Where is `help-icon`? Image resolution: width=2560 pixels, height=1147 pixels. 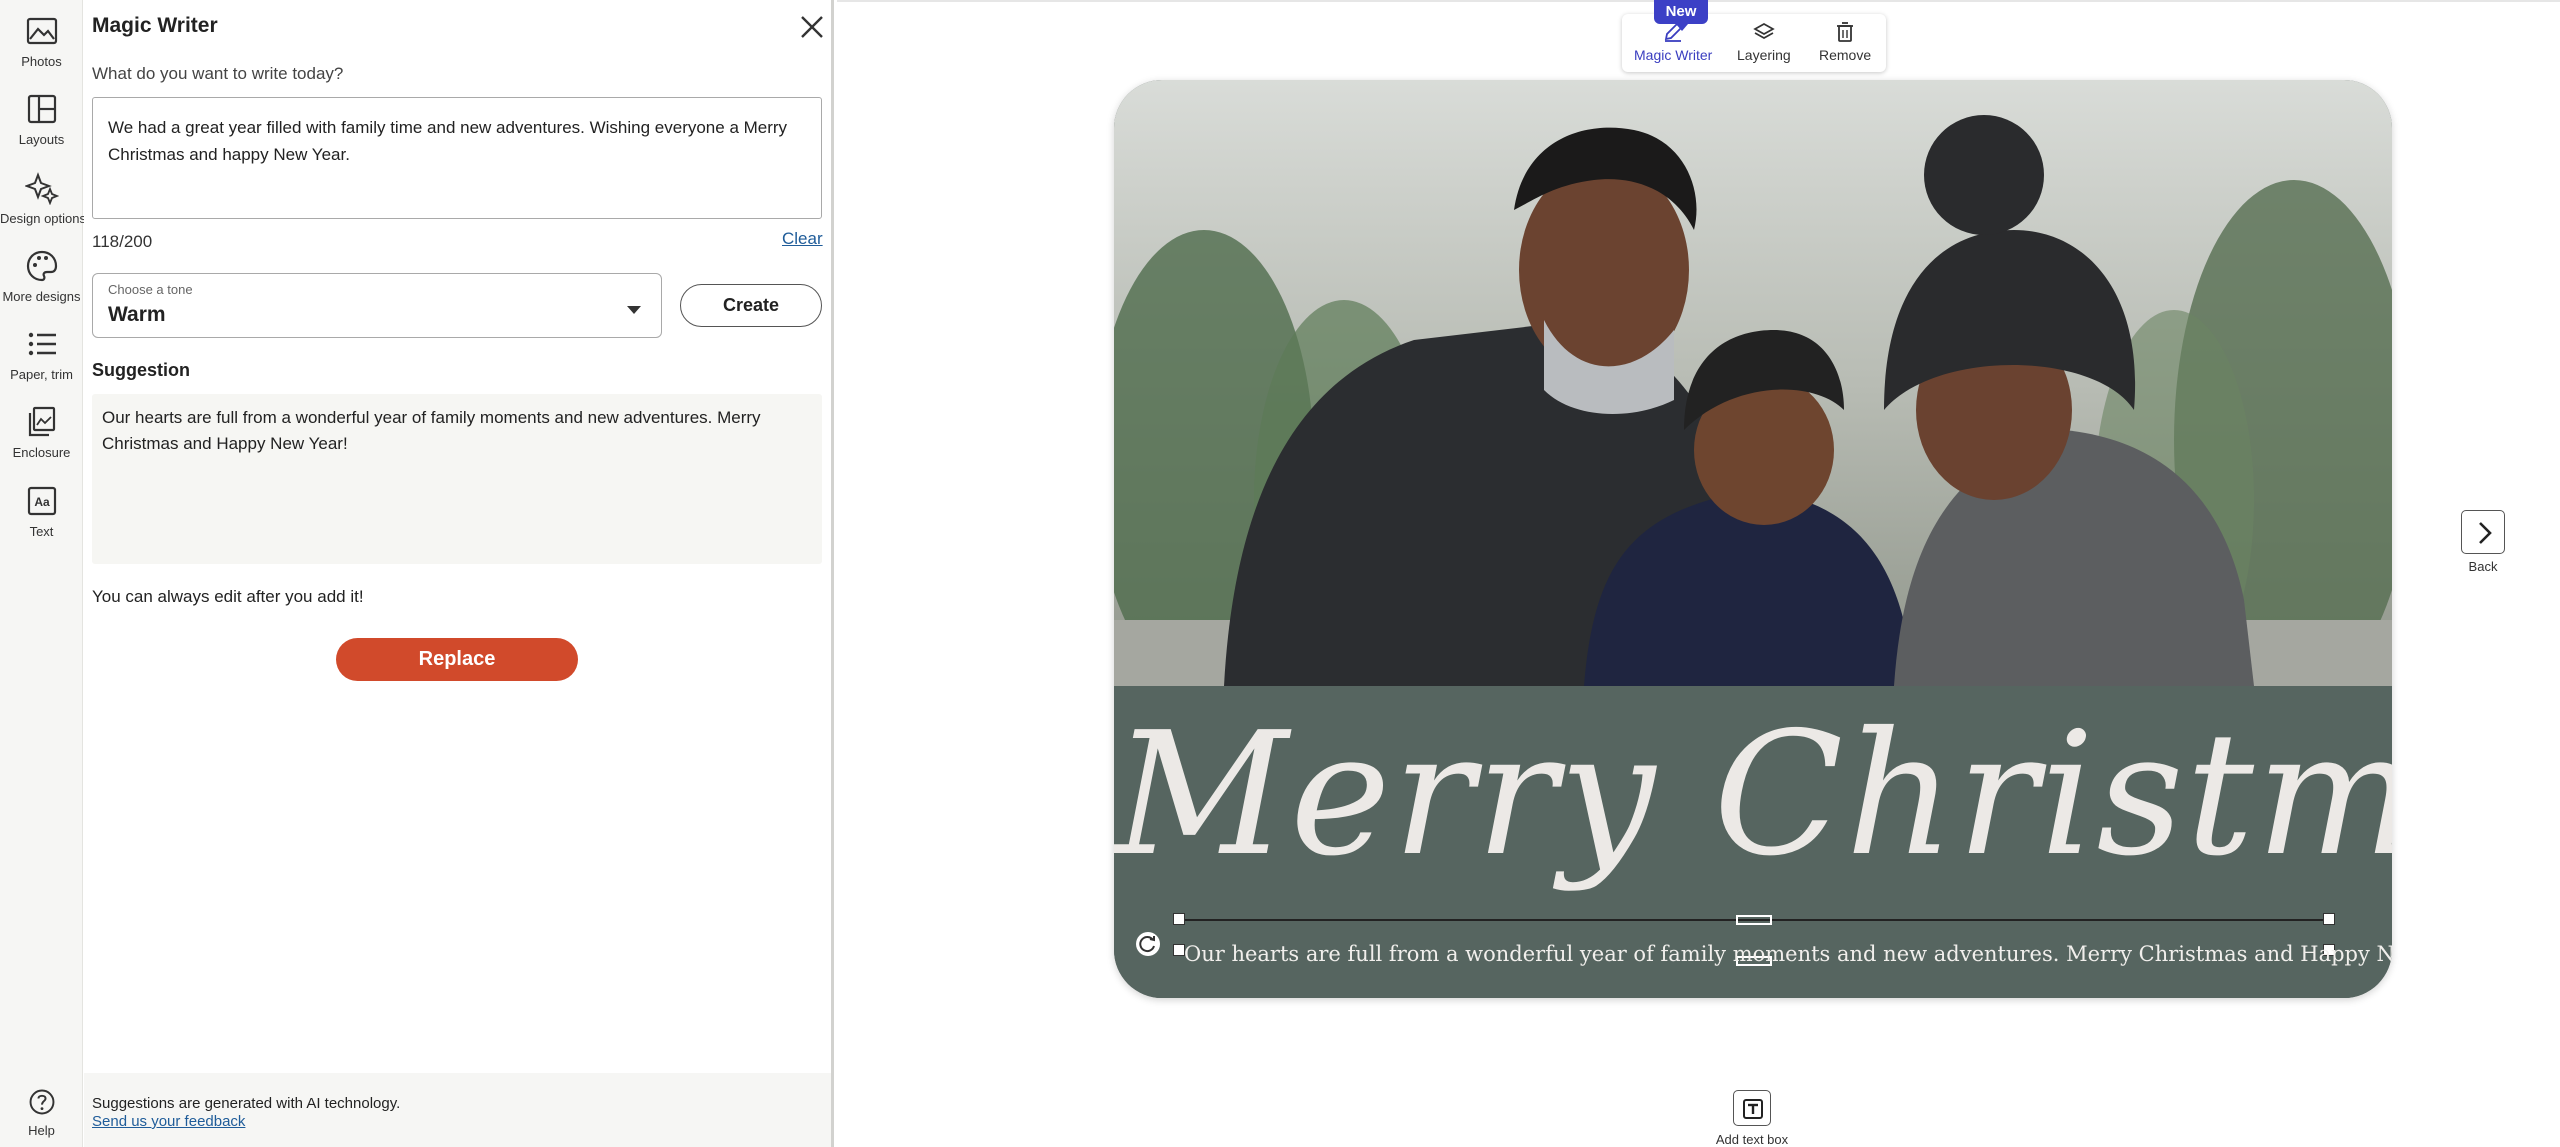 help-icon is located at coordinates (41, 1102).